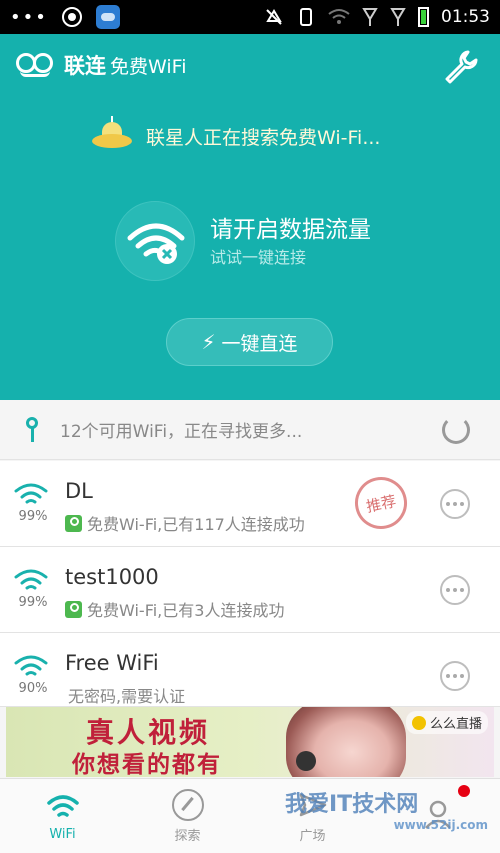  I want to click on watermark-url: www.52ij.com, so click(440, 825).